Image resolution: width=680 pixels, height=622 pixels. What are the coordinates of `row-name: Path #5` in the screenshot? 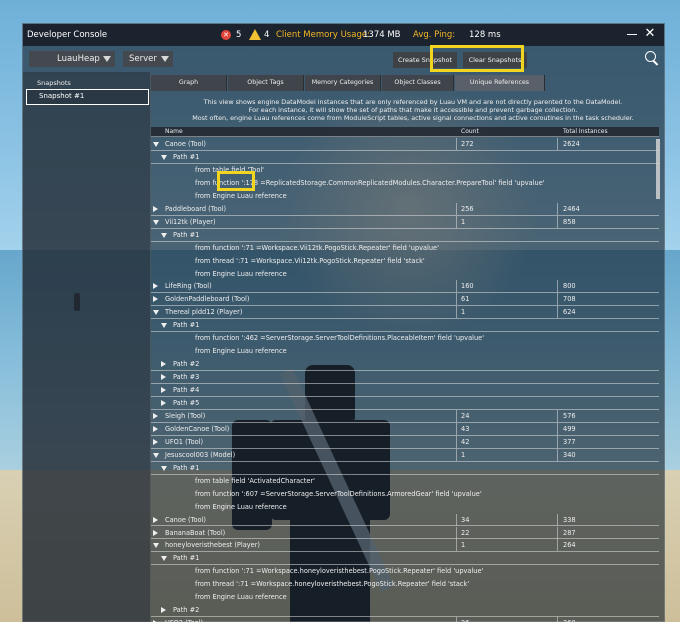 It's located at (186, 403).